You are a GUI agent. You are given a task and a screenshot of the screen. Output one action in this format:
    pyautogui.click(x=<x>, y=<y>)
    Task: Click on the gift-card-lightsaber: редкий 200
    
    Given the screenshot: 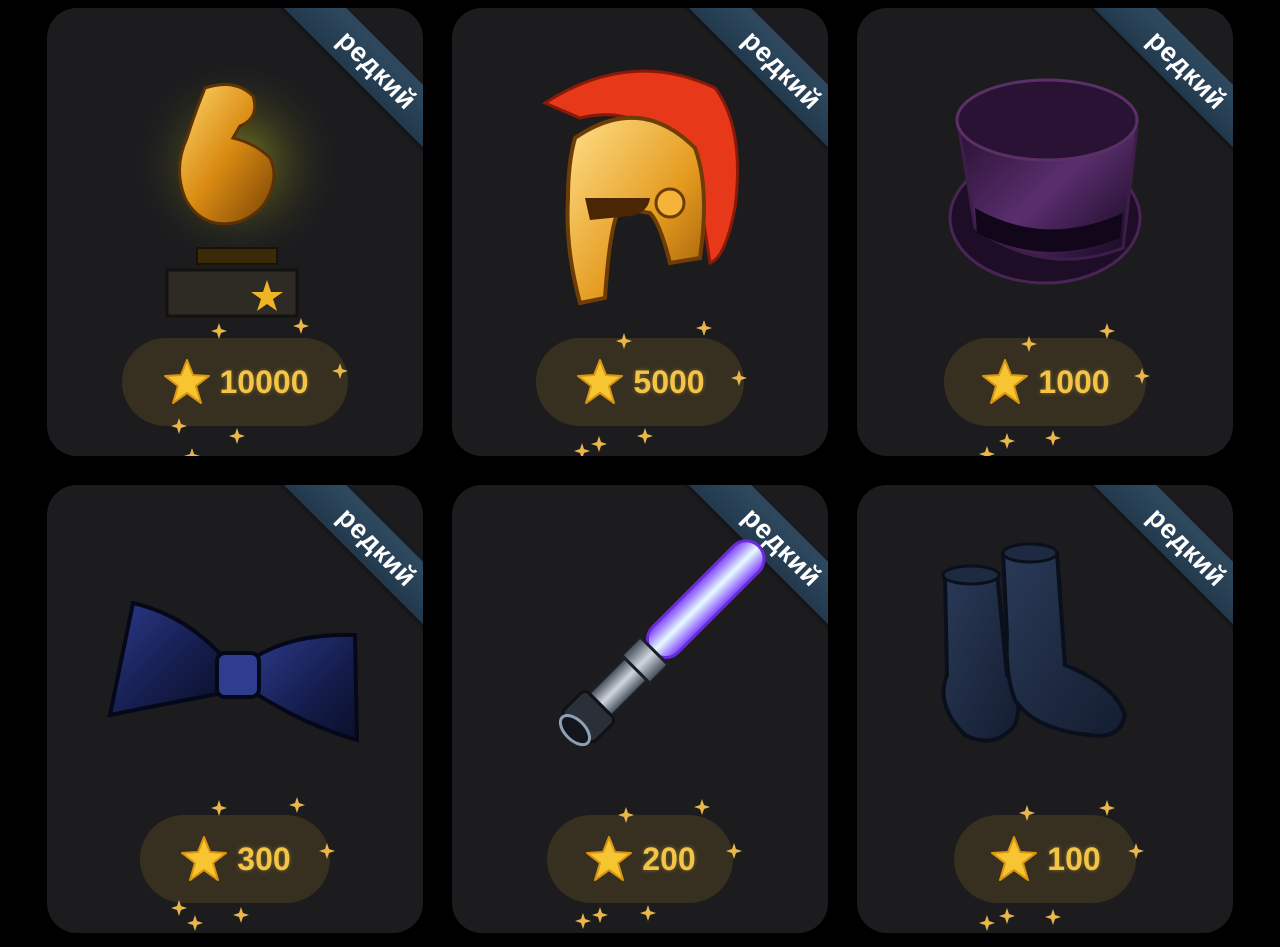 What is the action you would take?
    pyautogui.click(x=640, y=709)
    